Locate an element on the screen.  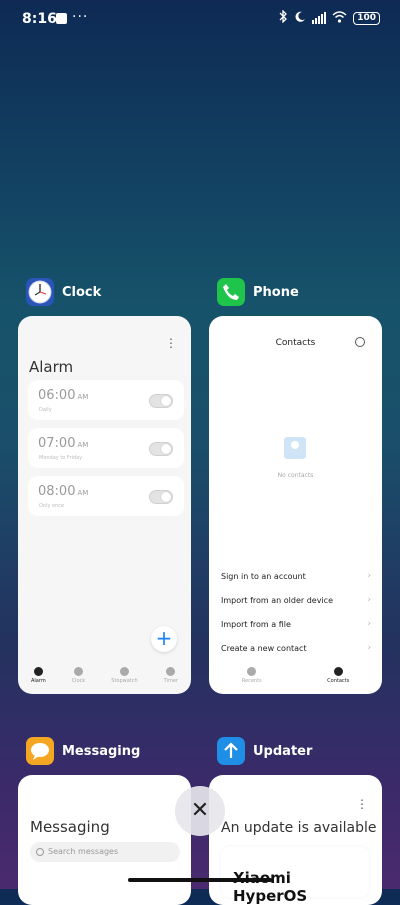
tab-clock: Clock is located at coordinates (78, 675).